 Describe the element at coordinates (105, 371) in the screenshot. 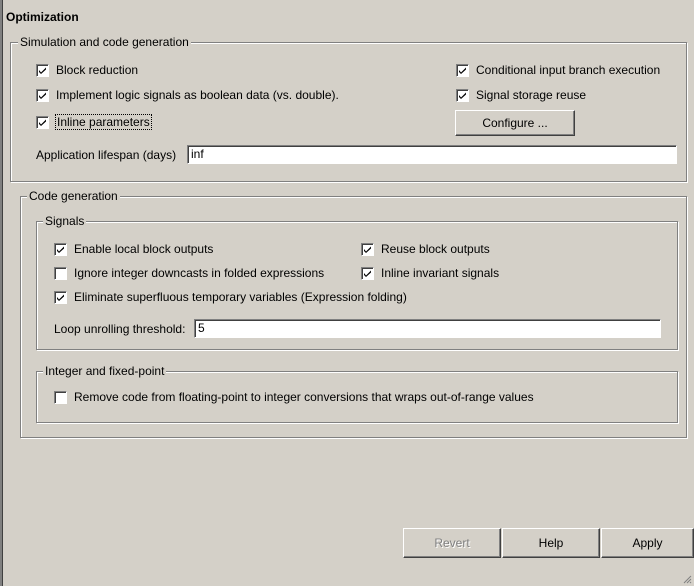

I see `integer-group-legend: Integer and fixed-point` at that location.